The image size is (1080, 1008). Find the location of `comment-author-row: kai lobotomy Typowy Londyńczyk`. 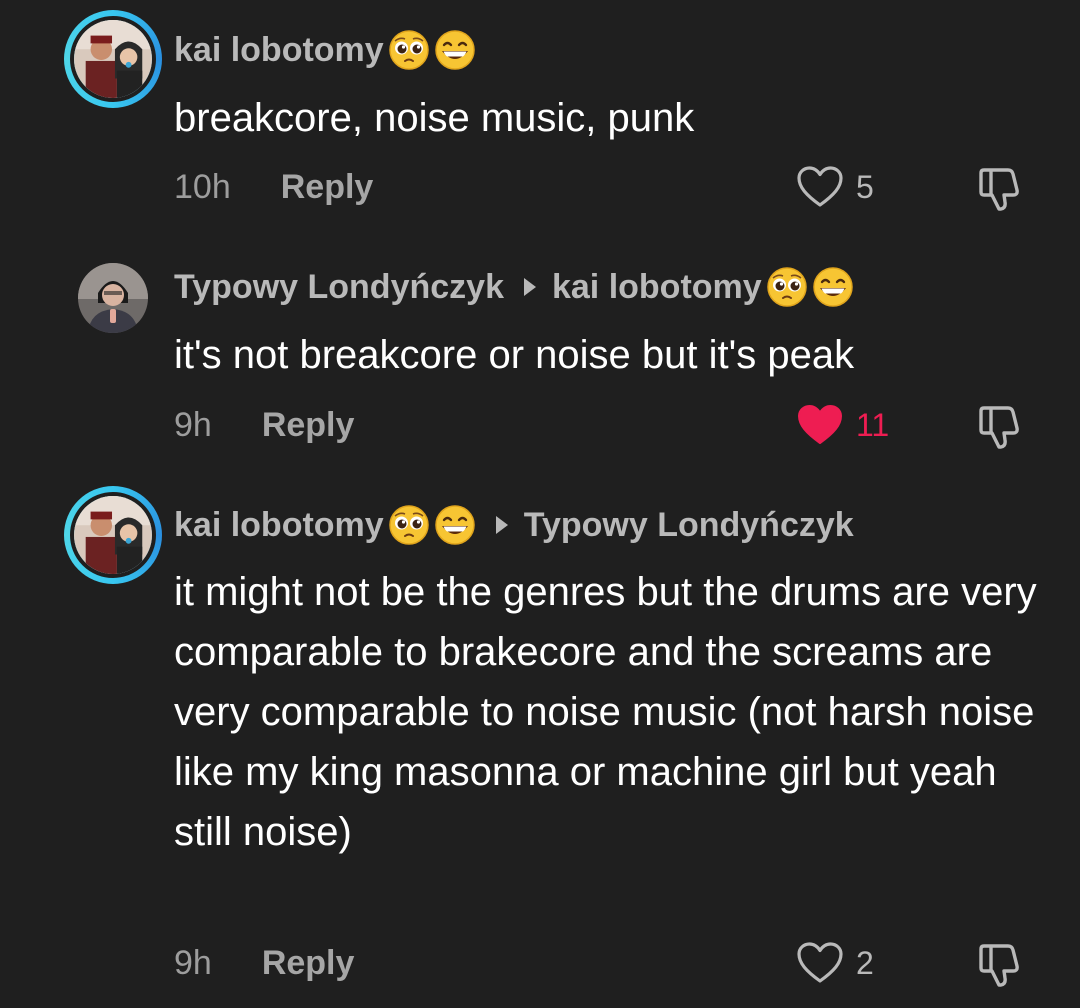

comment-author-row: kai lobotomy Typowy Londyńczyk is located at coordinates (514, 525).